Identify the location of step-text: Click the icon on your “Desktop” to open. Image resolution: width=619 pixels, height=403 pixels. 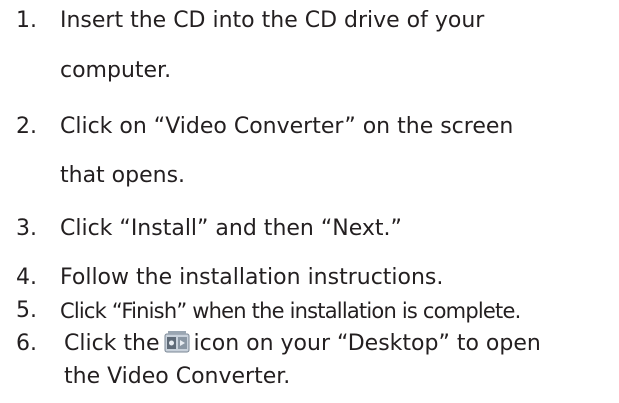
(302, 344).